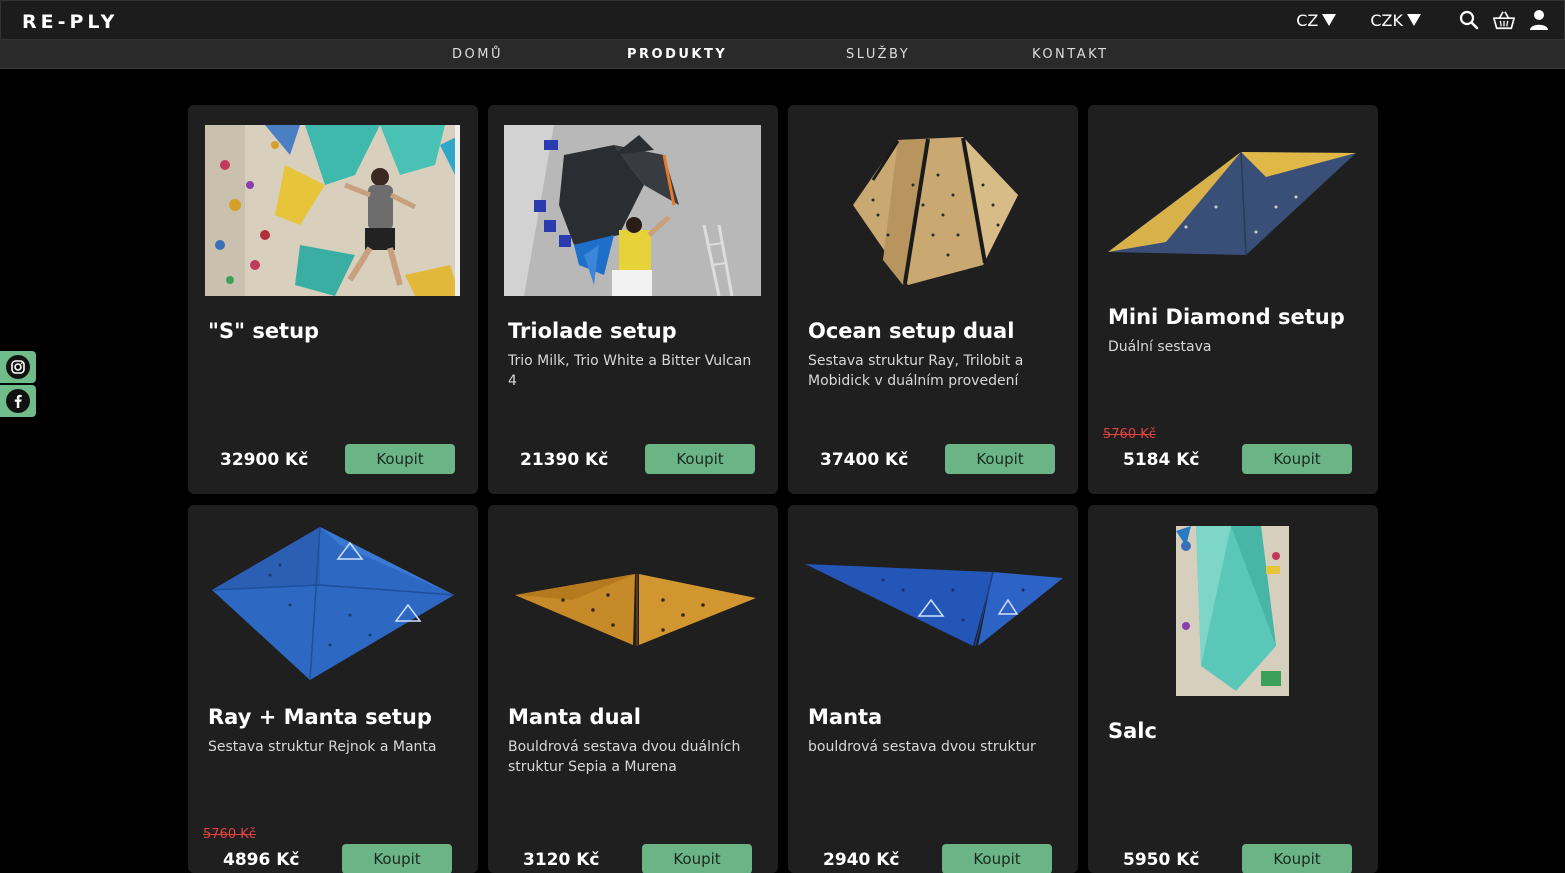 Image resolution: width=1565 pixels, height=873 pixels. I want to click on language-select: CZ, so click(1316, 20).